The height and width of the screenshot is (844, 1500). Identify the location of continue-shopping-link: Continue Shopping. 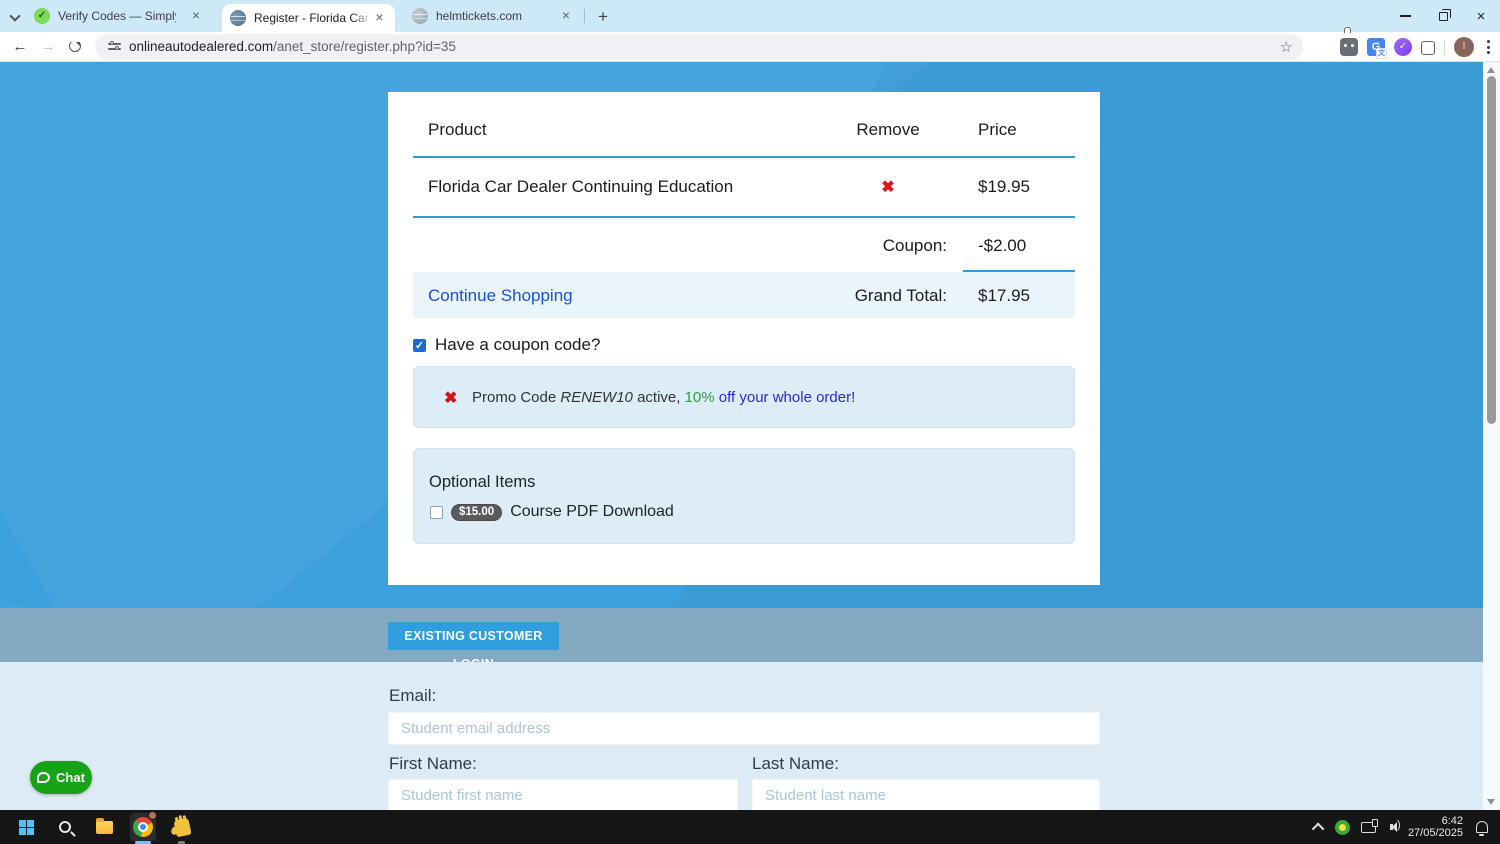
(500, 296).